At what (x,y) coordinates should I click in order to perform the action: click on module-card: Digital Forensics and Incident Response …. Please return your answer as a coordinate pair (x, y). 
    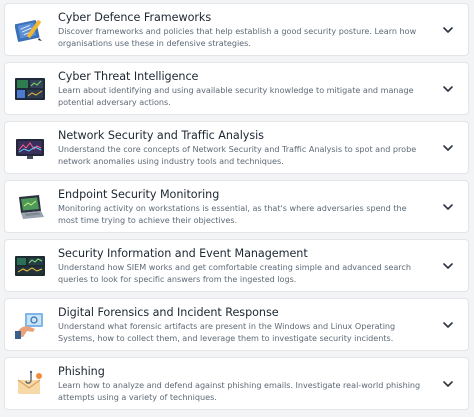
    Looking at the image, I should click on (236, 324).